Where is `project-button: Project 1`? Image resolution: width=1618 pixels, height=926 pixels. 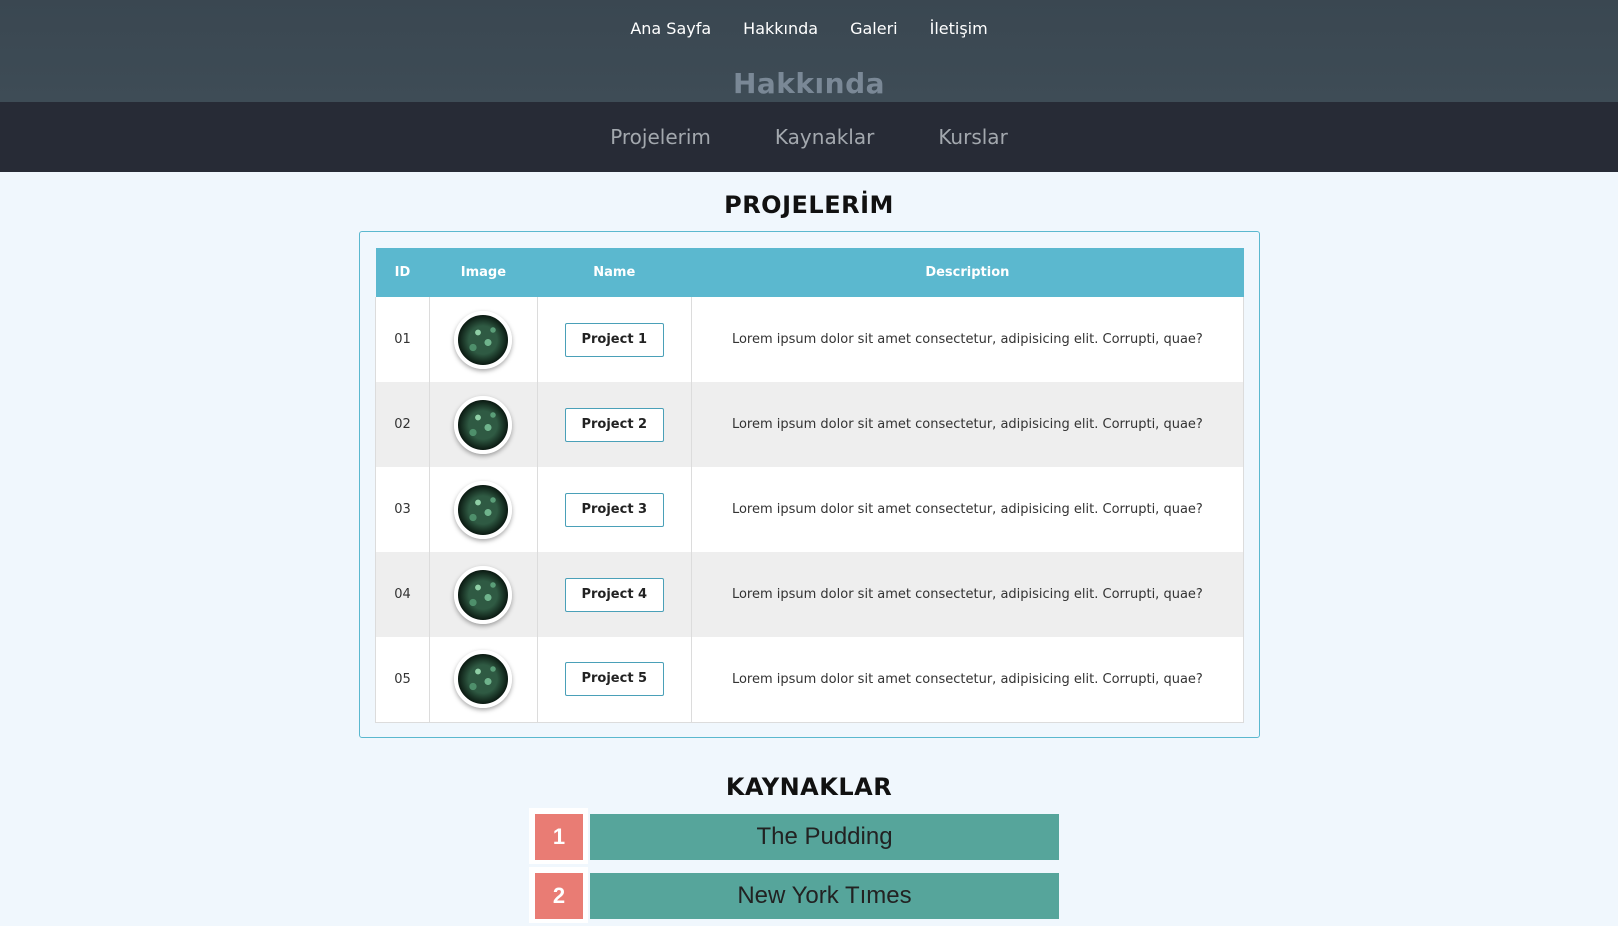
project-button: Project 1 is located at coordinates (614, 339).